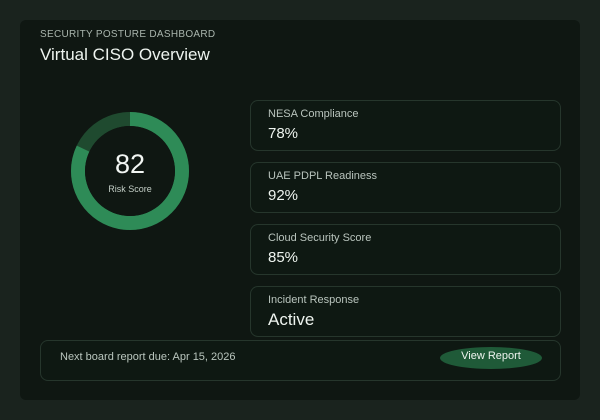 This screenshot has height=420, width=600. Describe the element at coordinates (283, 195) in the screenshot. I see `metric-value: 92%` at that location.